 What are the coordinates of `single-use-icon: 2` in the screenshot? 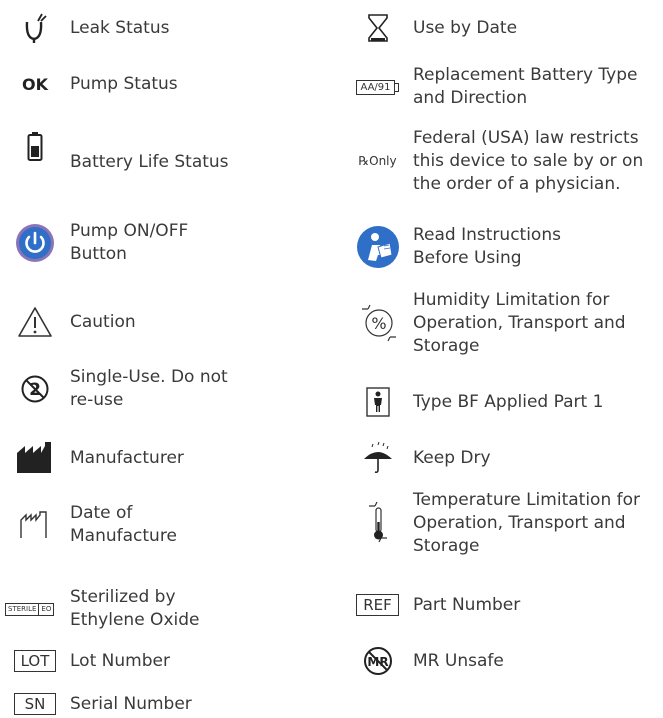 It's located at (35, 389).